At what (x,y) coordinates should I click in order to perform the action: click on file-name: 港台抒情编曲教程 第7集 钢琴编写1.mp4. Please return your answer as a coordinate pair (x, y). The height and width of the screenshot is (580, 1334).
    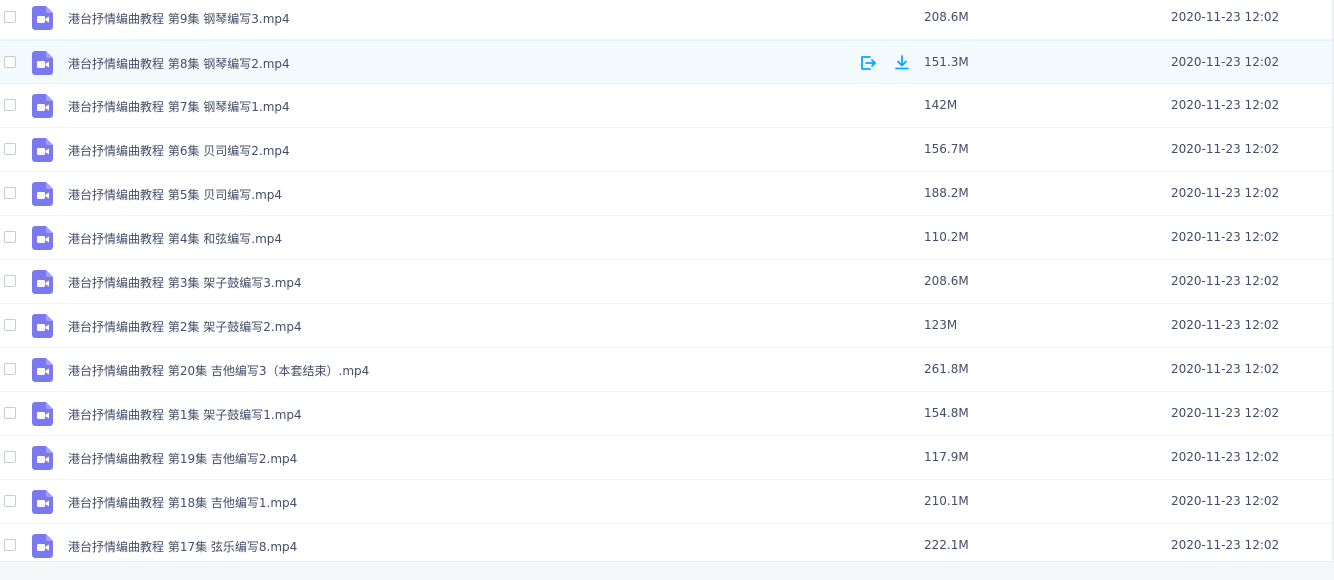
    Looking at the image, I should click on (179, 106).